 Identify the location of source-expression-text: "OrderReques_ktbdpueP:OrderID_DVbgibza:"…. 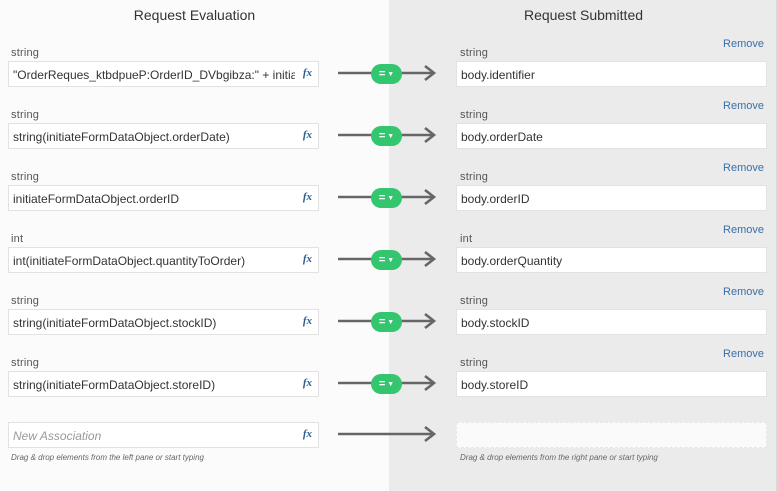
(154, 75).